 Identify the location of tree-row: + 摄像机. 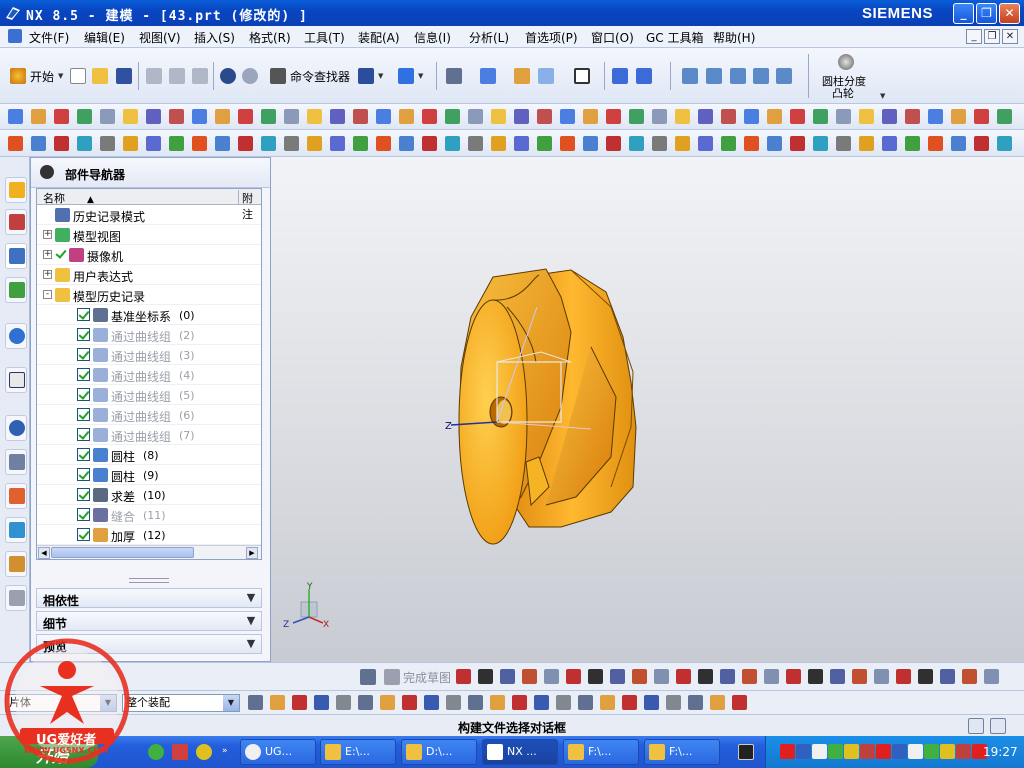
(149, 255).